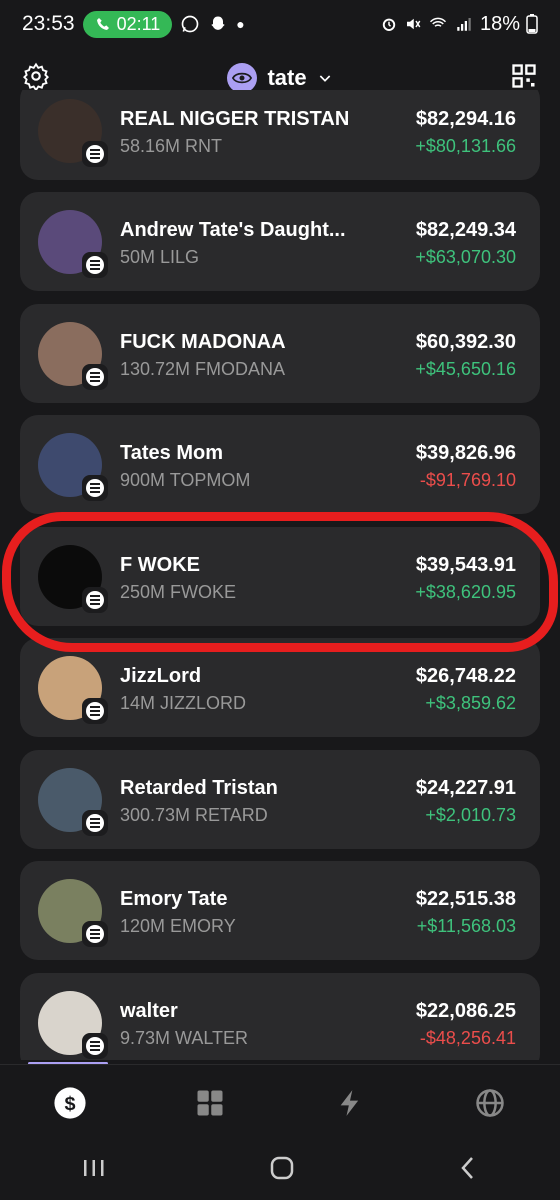 The width and height of the screenshot is (560, 1200). Describe the element at coordinates (199, 788) in the screenshot. I see `token-name: Retarded Tristan` at that location.